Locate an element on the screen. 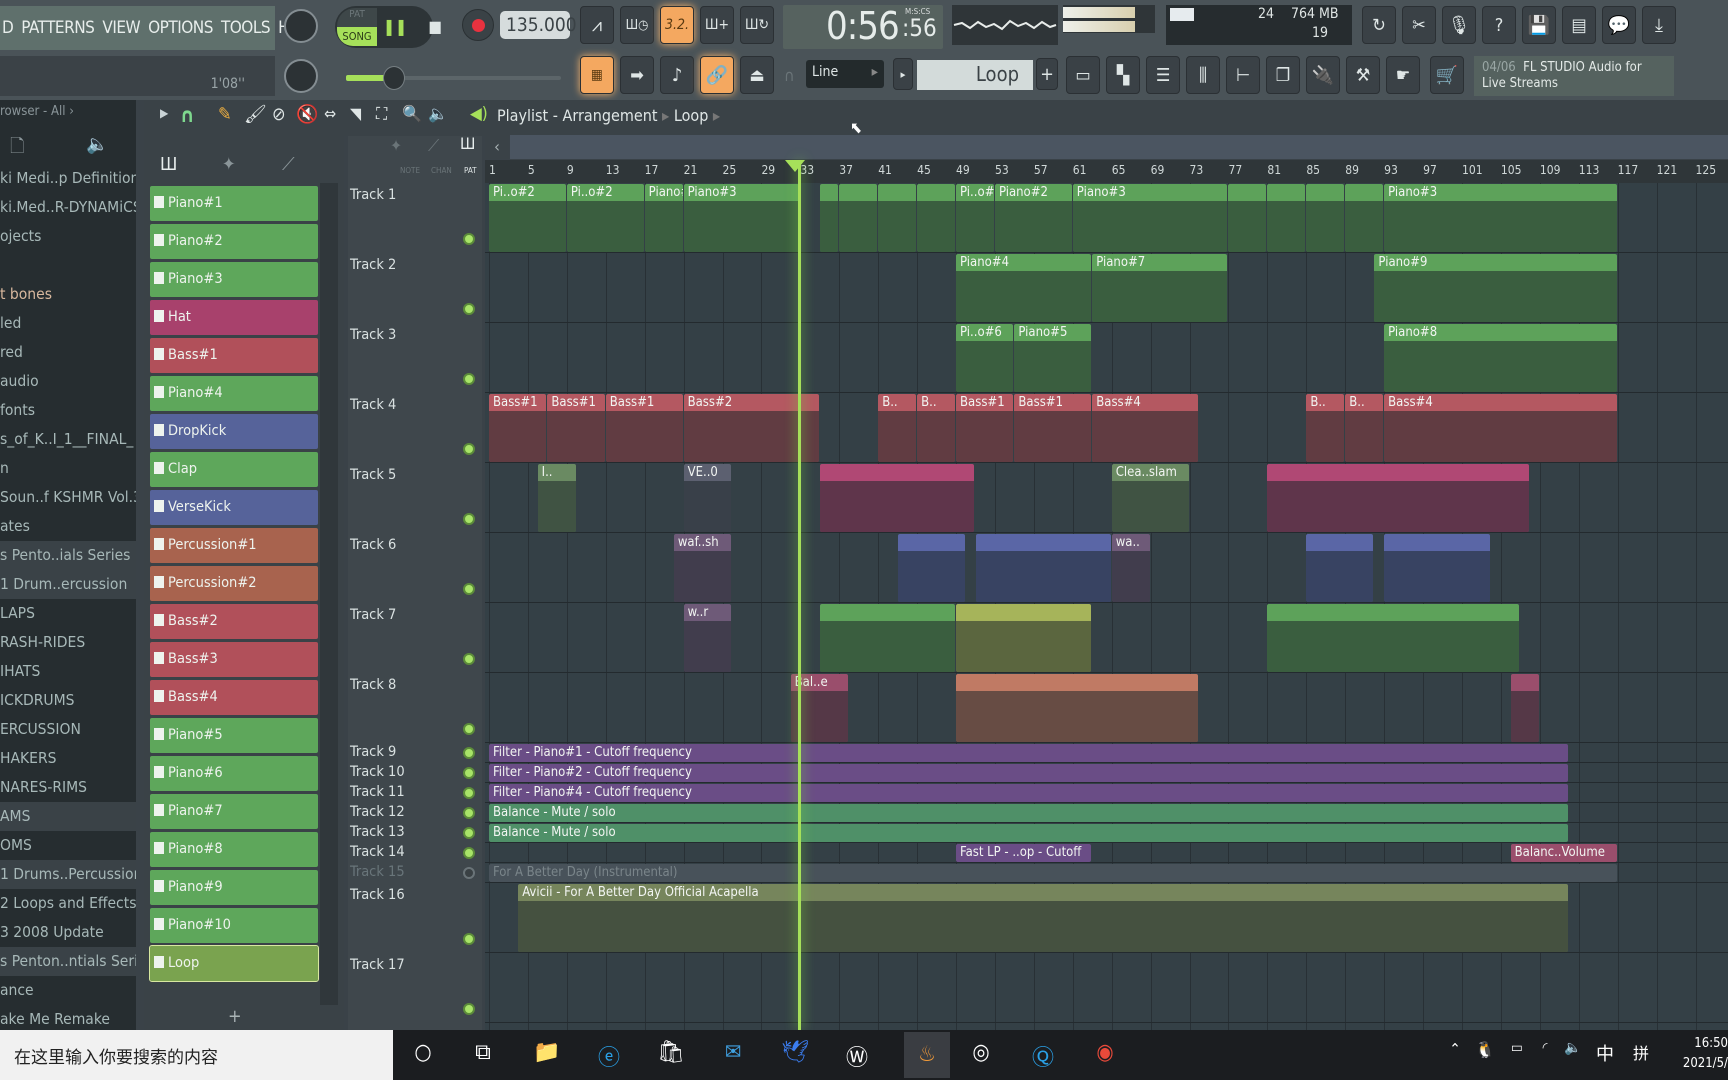  pattern-item: Piano#6 is located at coordinates (234, 773).